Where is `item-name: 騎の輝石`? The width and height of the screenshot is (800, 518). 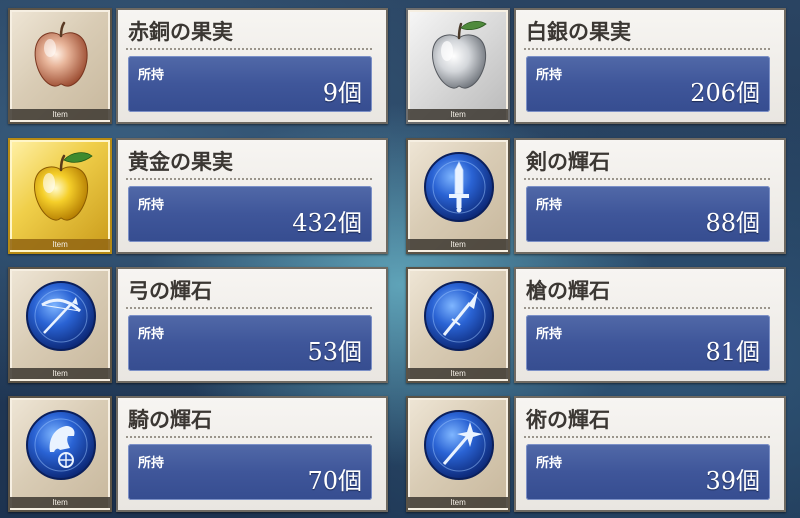
item-name: 騎の輝石 is located at coordinates (170, 420).